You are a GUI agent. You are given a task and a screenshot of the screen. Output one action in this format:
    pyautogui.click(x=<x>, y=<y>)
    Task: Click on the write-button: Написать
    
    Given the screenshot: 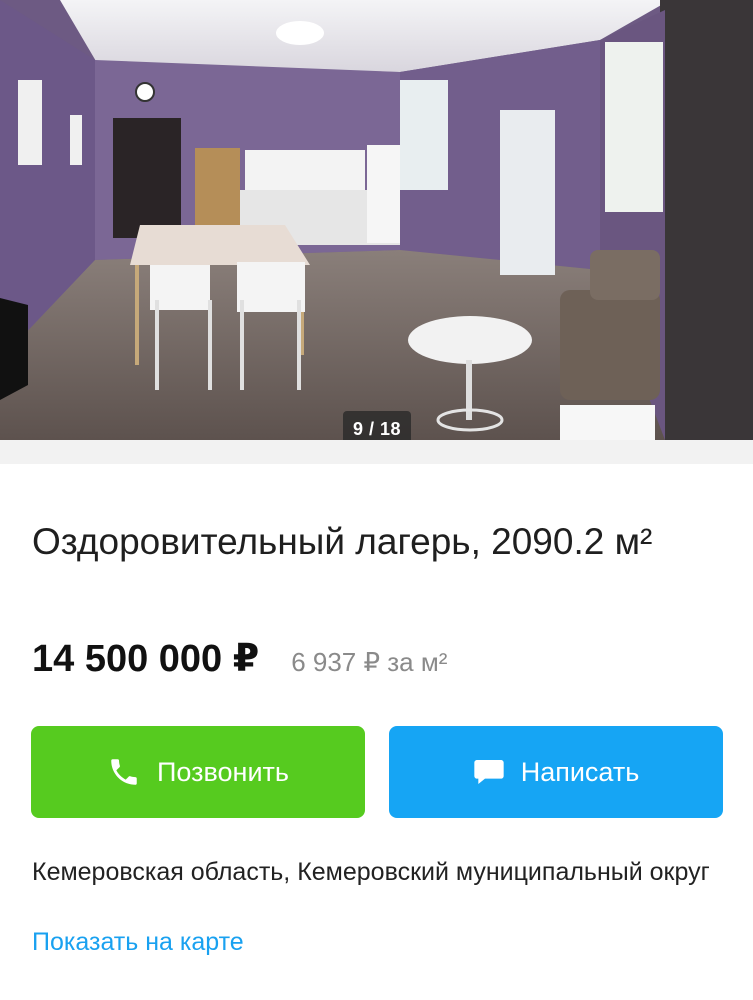 What is the action you would take?
    pyautogui.click(x=556, y=772)
    